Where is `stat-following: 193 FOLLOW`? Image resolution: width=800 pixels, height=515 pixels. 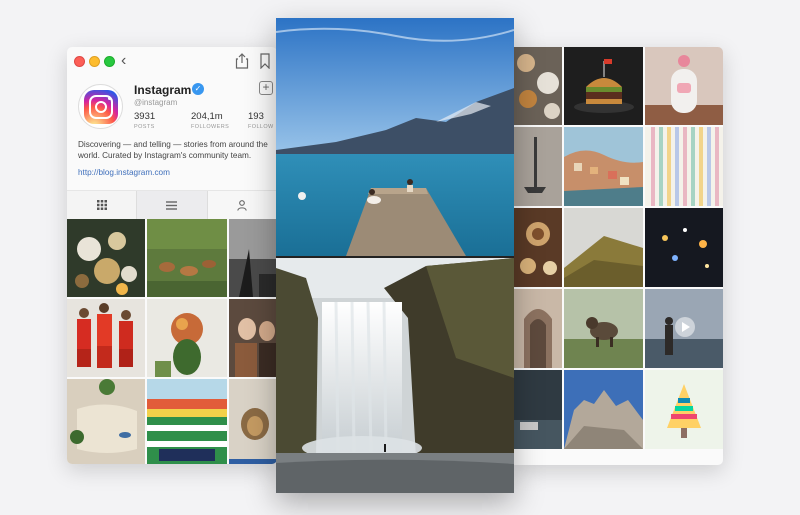
stat-following: 193 FOLLOW is located at coordinates (261, 120).